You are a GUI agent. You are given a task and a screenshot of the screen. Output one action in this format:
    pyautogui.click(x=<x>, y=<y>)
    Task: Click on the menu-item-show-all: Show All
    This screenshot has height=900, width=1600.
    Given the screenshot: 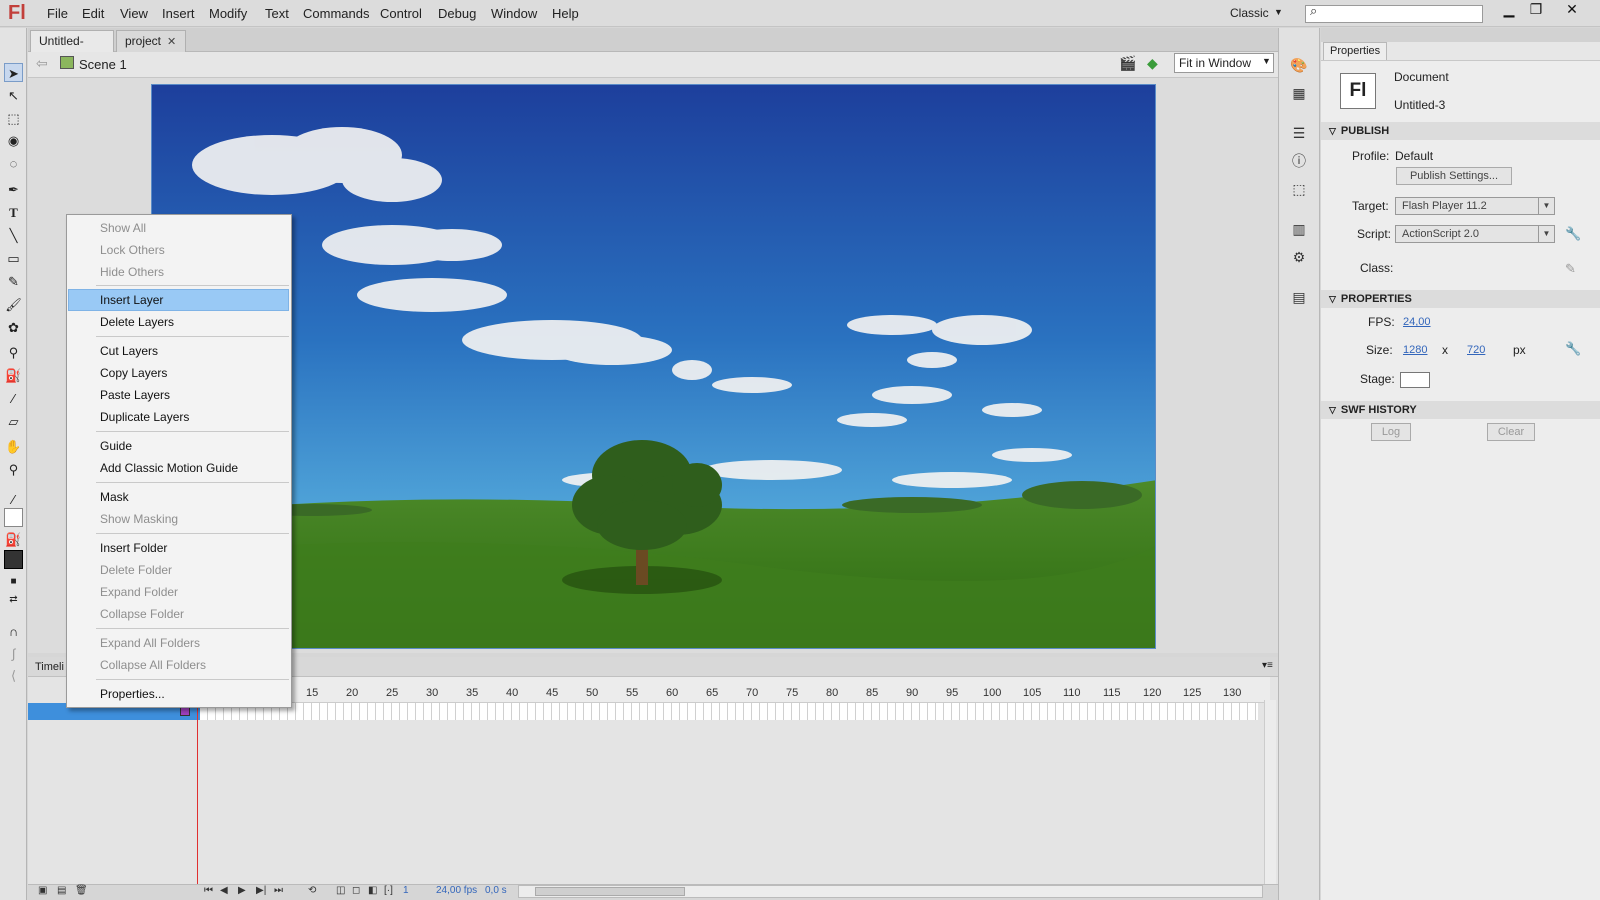 What is the action you would take?
    pyautogui.click(x=123, y=228)
    